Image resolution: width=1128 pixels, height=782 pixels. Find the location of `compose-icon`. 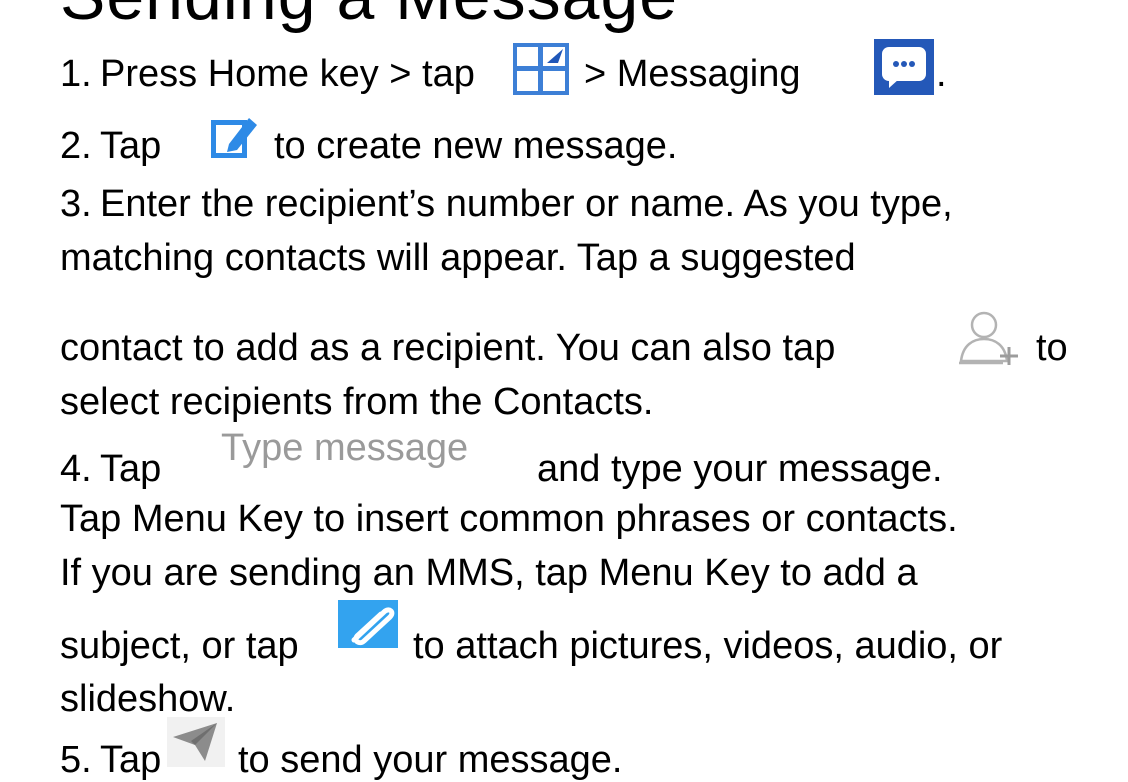

compose-icon is located at coordinates (235, 140).